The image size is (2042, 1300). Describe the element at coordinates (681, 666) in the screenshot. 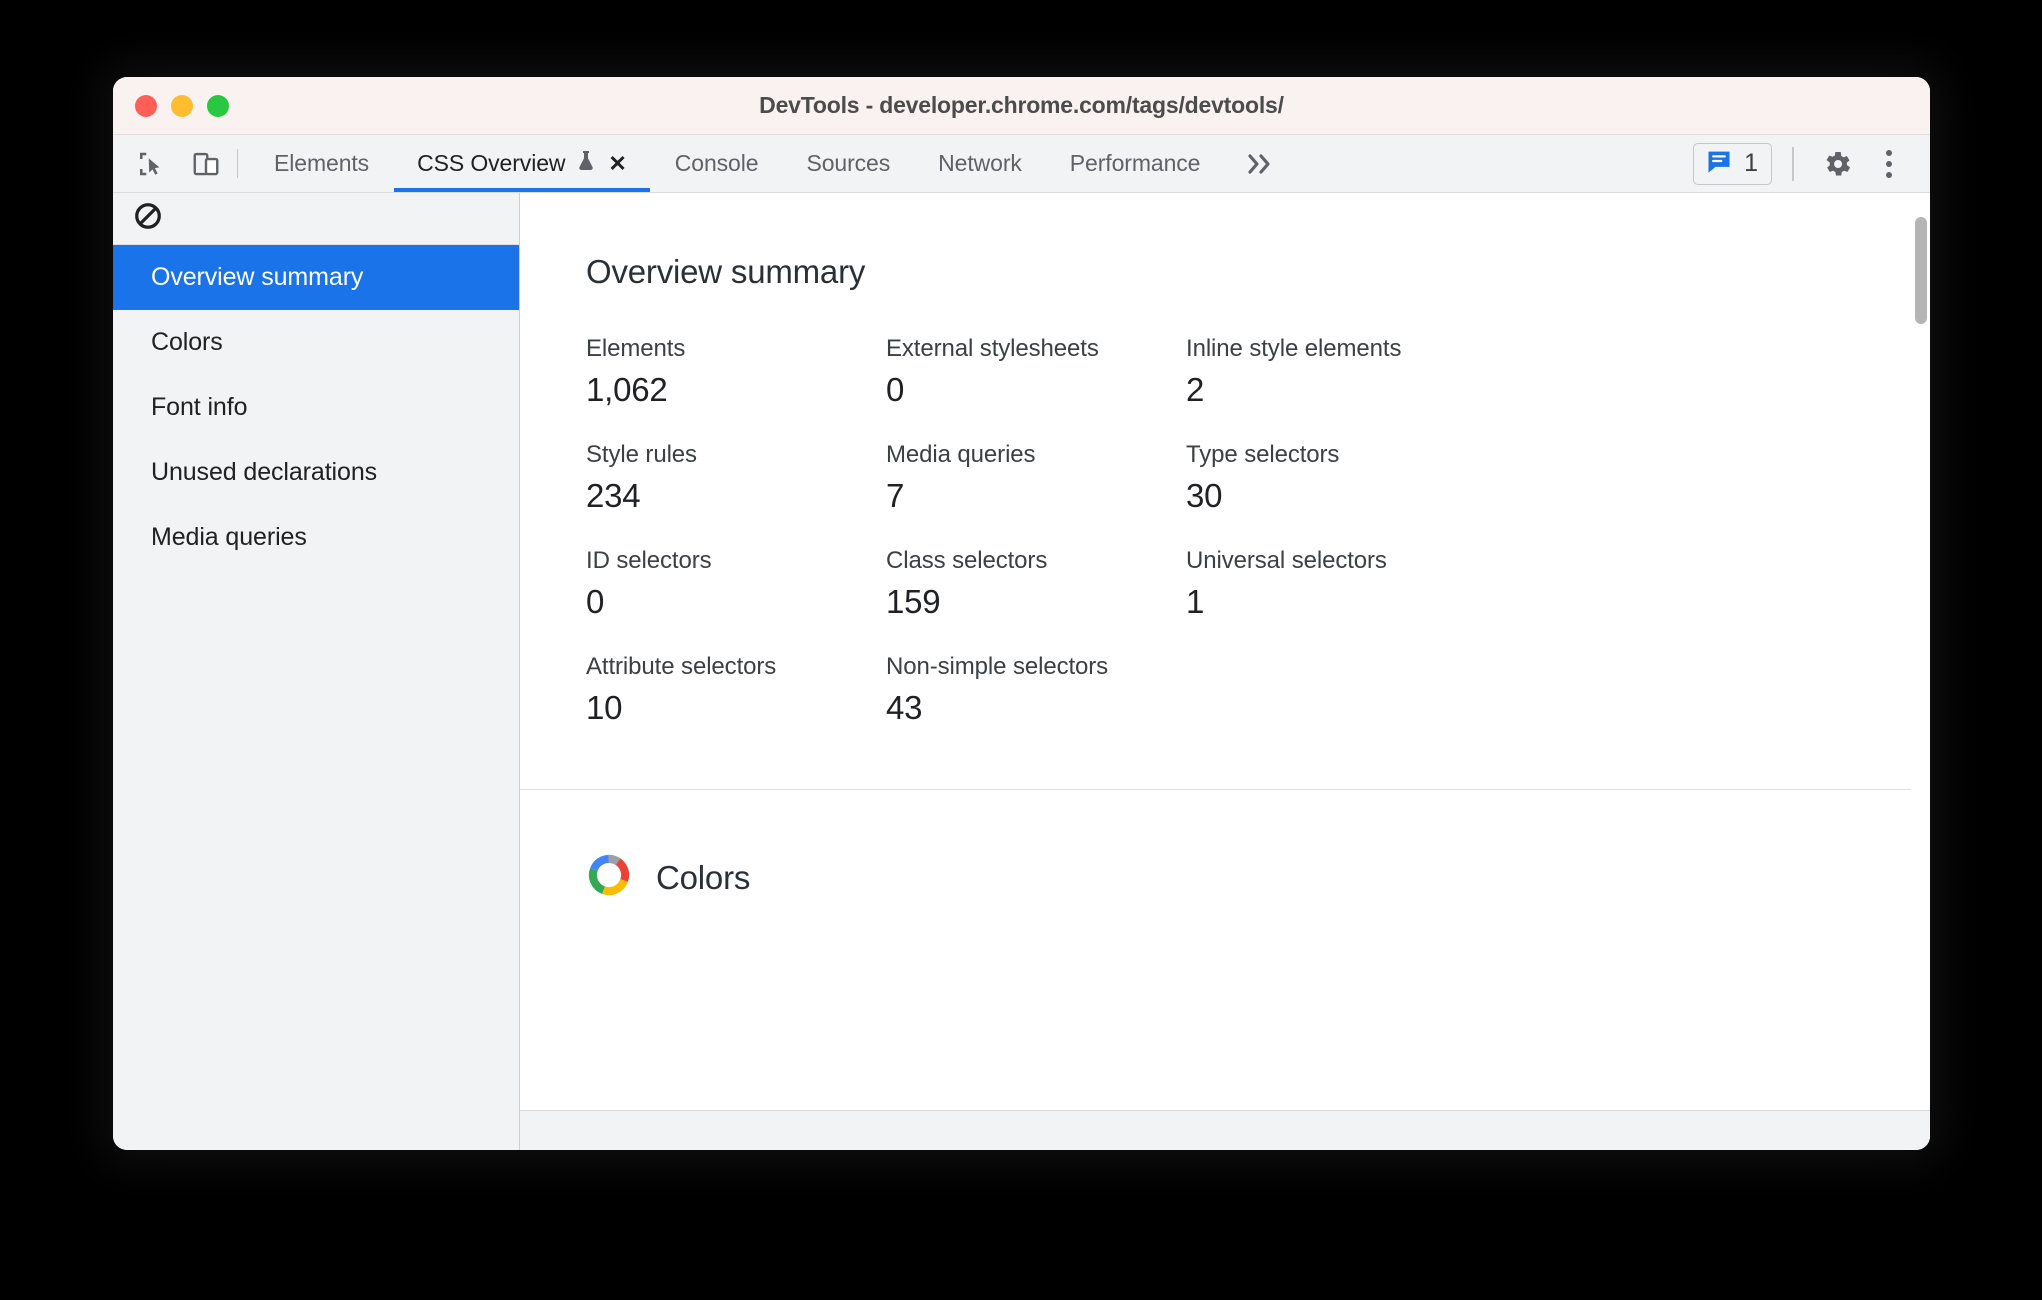

I see `stat-label: Attribute selectors` at that location.